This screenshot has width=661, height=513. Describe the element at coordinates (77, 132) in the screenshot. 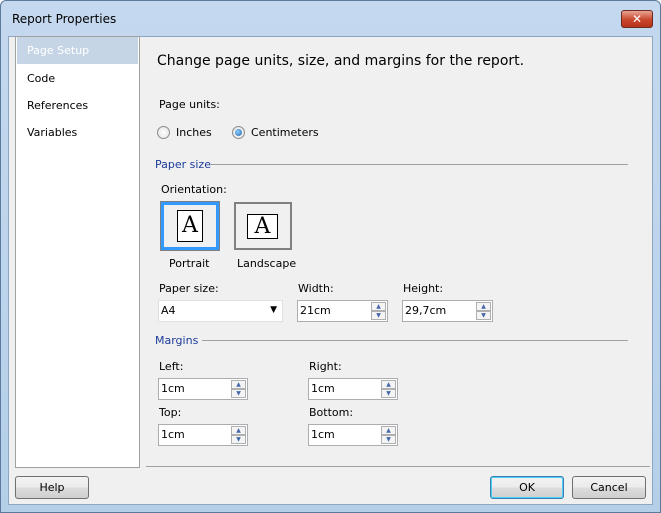

I see `sidebar-item-variables: Variables` at that location.